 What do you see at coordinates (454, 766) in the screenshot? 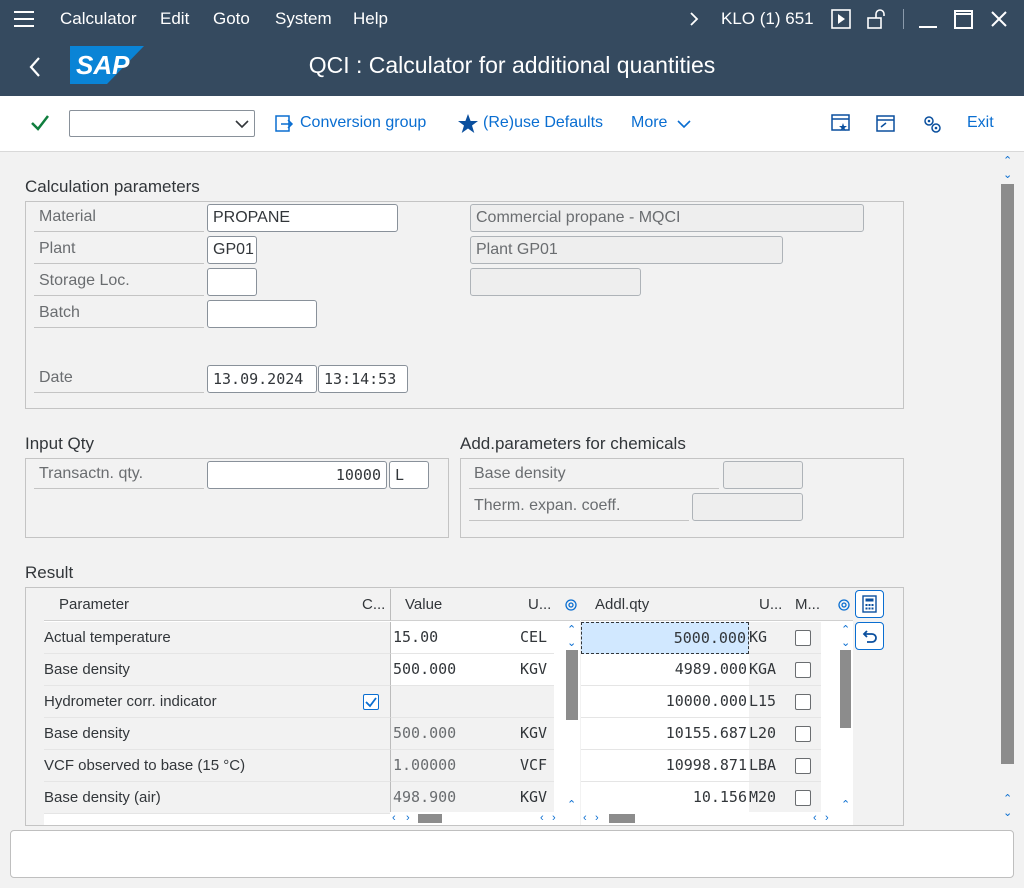
I see `cell-value: 1.00000` at bounding box center [454, 766].